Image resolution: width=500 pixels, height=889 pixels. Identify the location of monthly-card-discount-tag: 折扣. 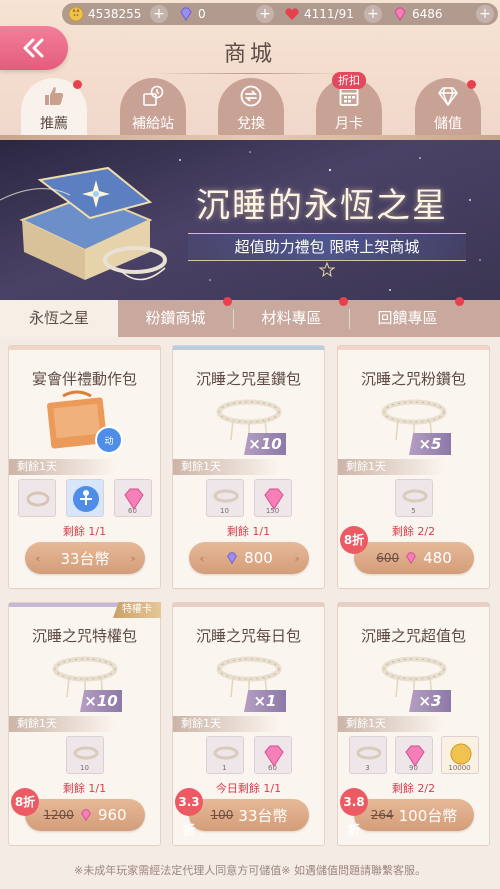
(349, 80).